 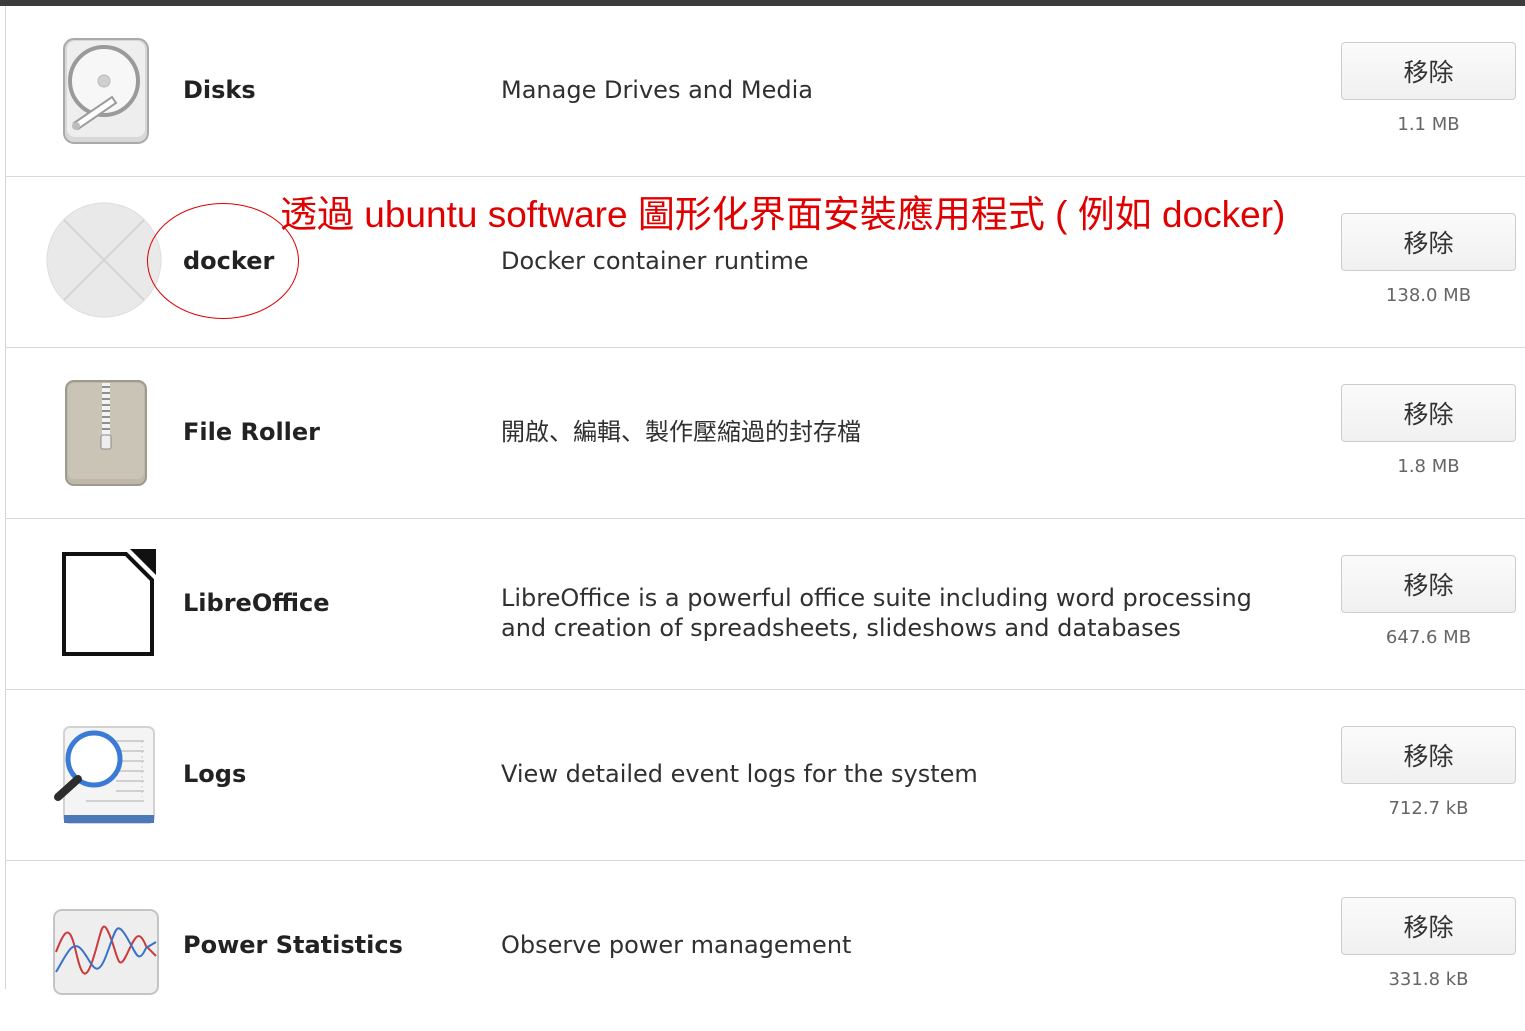 I want to click on app-name: LibreOffice, so click(x=256, y=603).